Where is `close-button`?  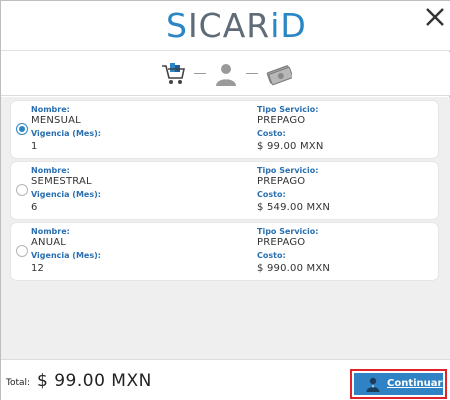
close-button is located at coordinates (435, 17).